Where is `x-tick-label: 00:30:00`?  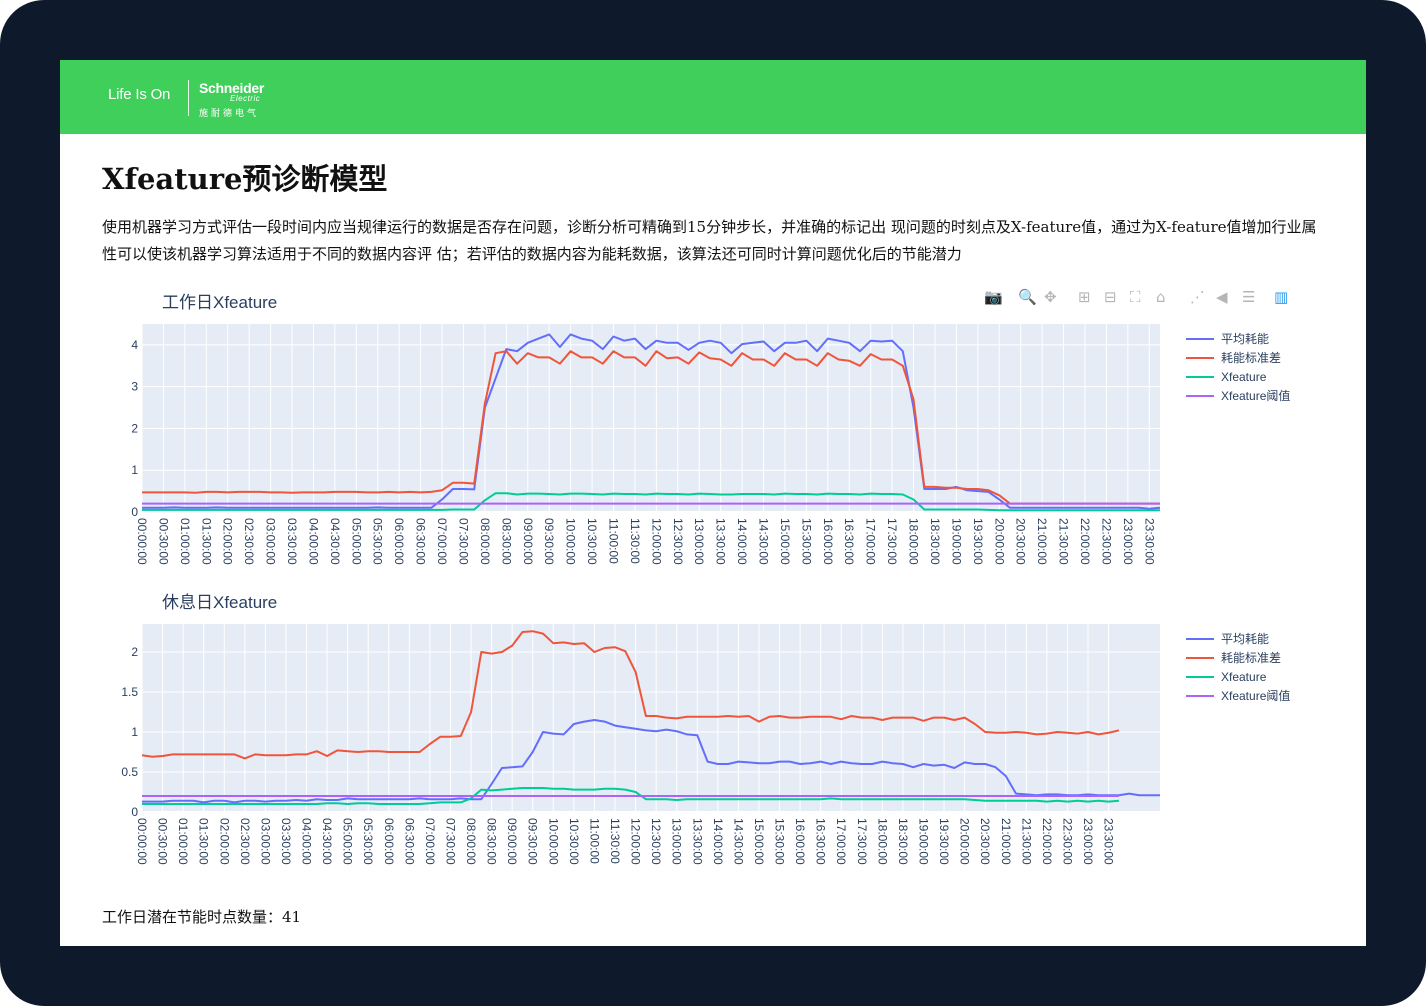 x-tick-label: 00:30:00 is located at coordinates (163, 841).